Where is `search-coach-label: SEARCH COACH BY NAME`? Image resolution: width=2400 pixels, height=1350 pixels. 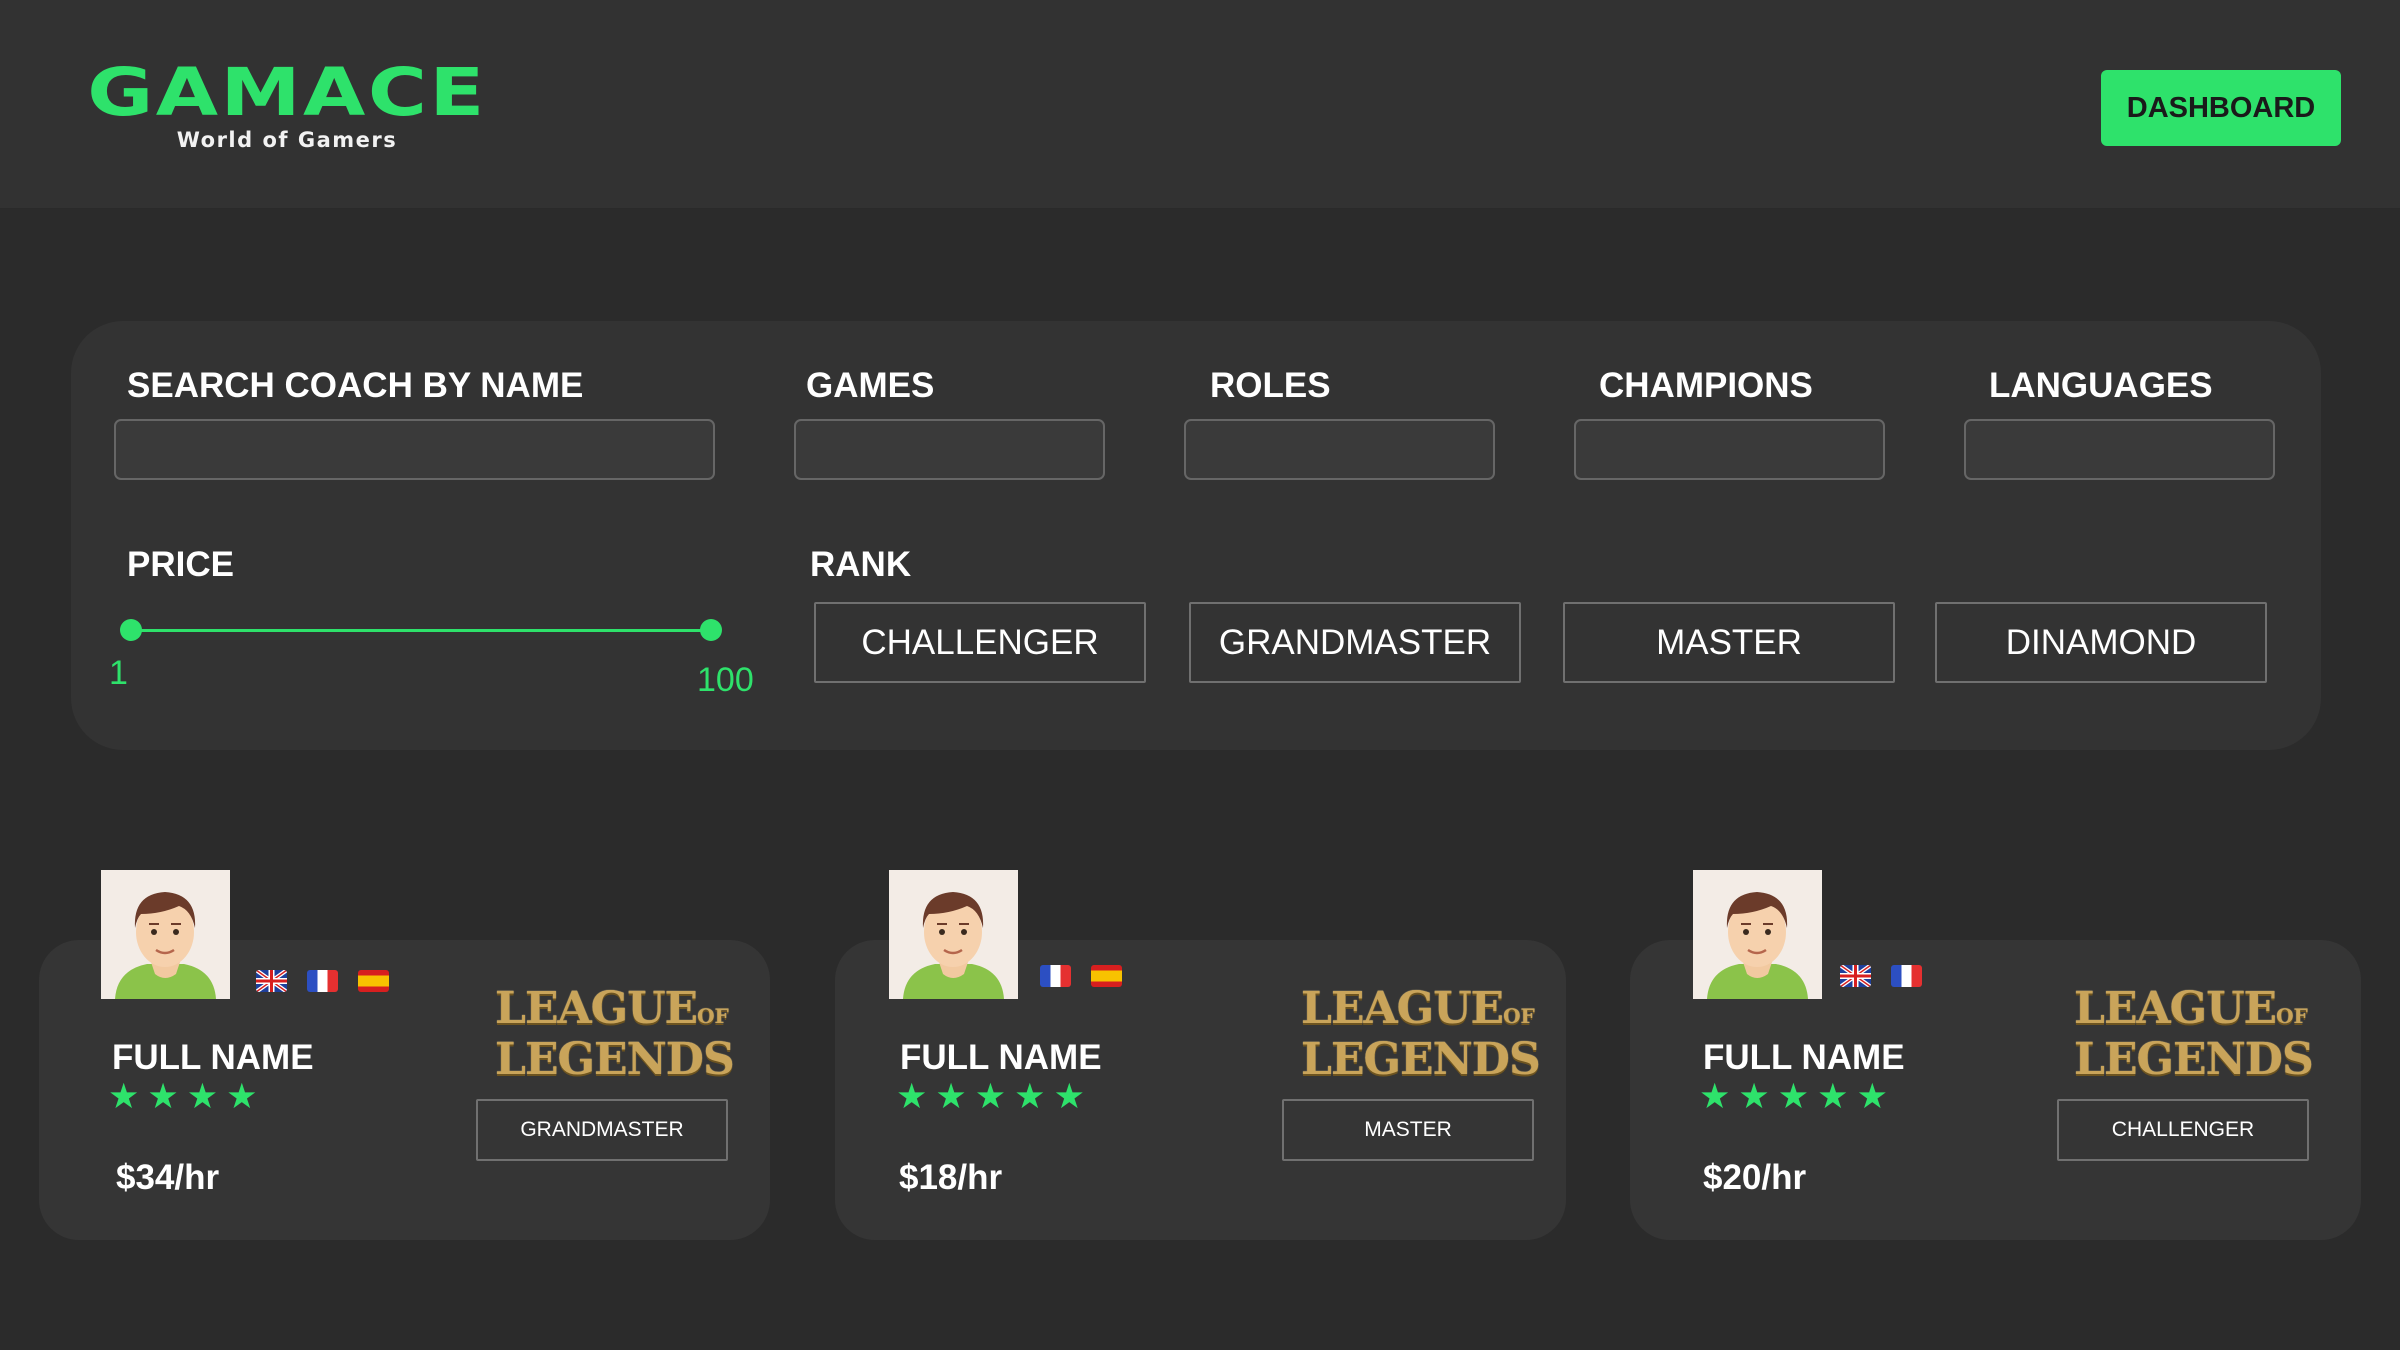 search-coach-label: SEARCH COACH BY NAME is located at coordinates (355, 385).